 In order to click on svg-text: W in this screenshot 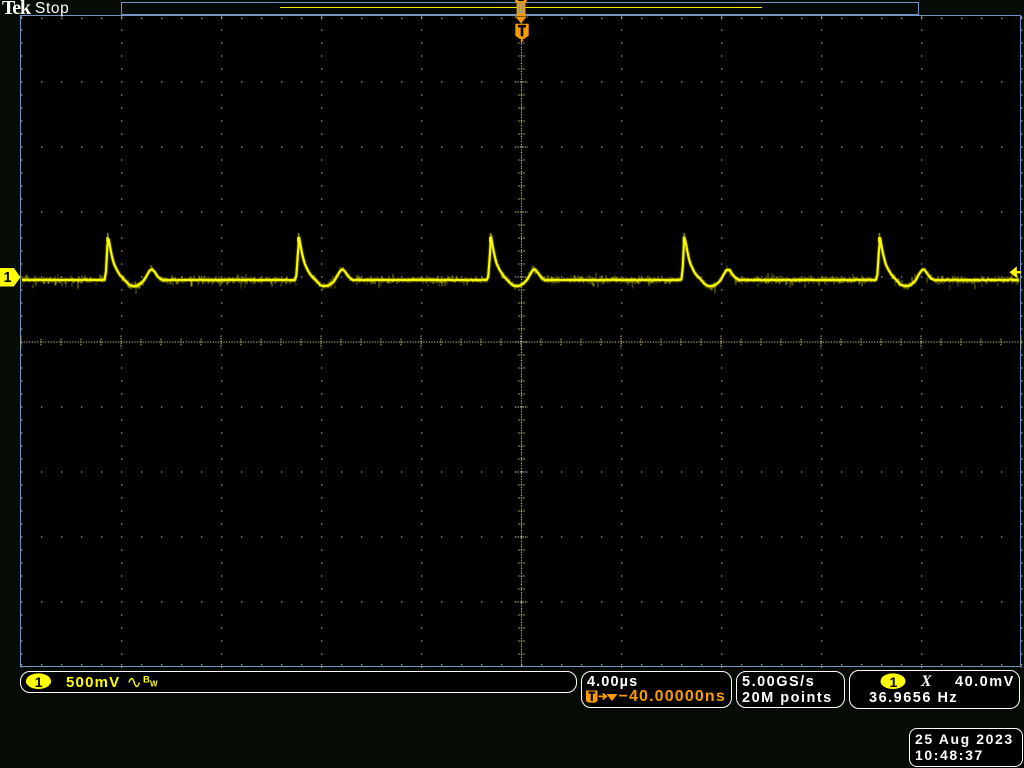, I will do `click(154, 683)`.